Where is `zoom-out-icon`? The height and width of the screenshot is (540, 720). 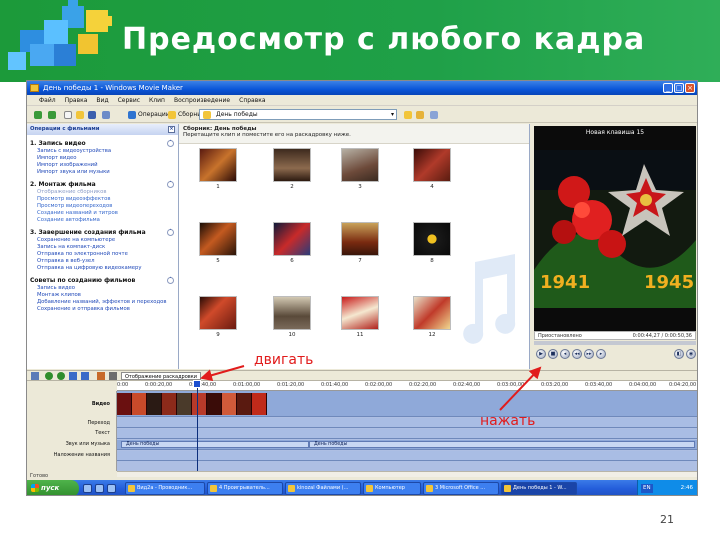
zoom-out-icon is located at coordinates (61, 376).